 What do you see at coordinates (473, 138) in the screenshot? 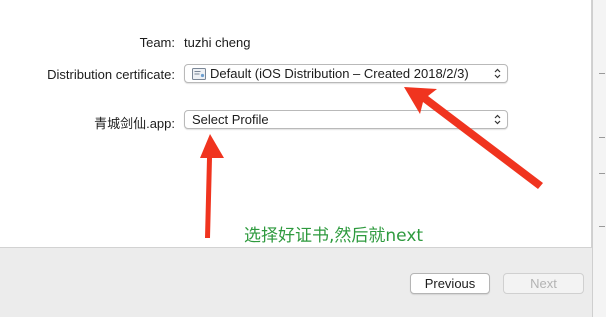
I see `arrow-to-certificate` at bounding box center [473, 138].